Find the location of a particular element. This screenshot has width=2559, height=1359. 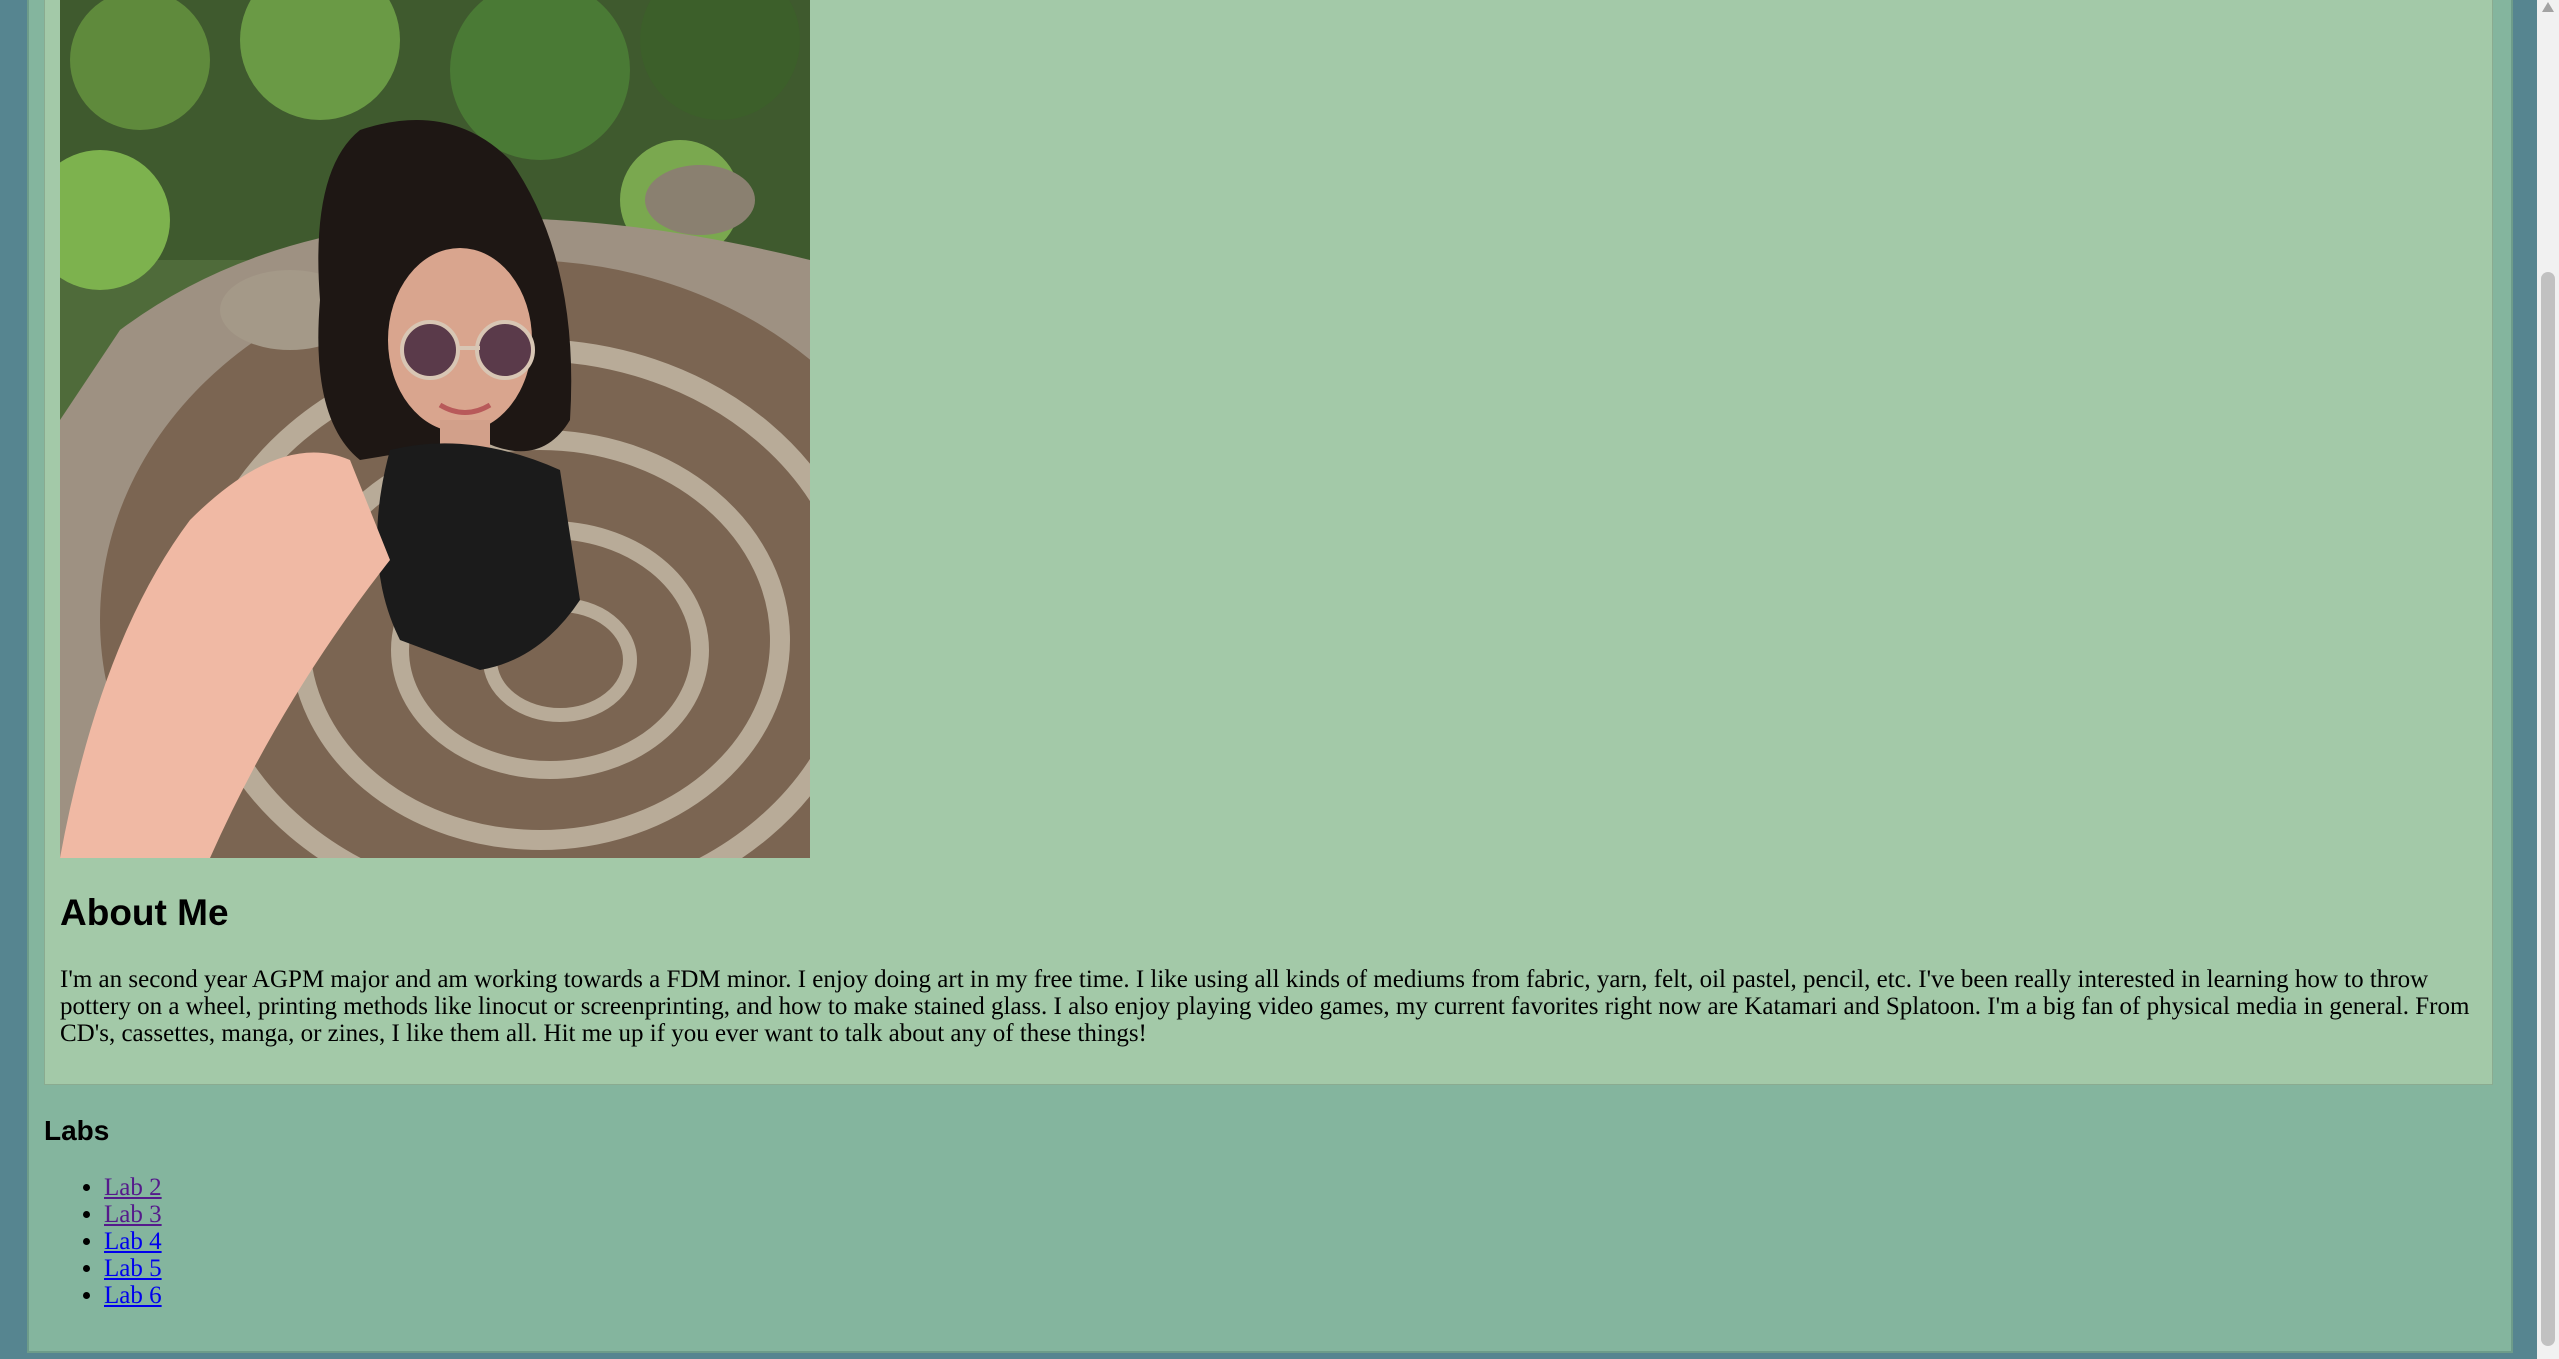

lab-list-item: Lab 3 is located at coordinates (133, 1214).